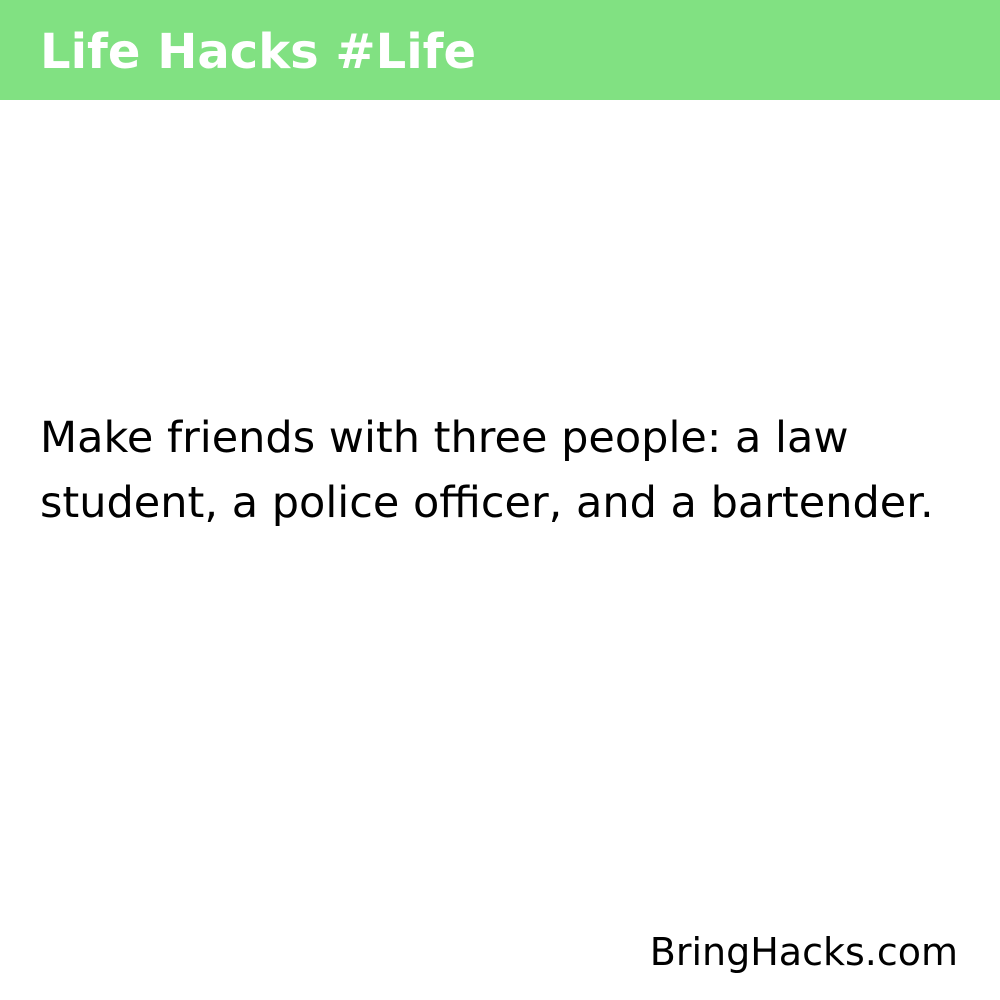 The height and width of the screenshot is (1000, 1000). What do you see at coordinates (803, 952) in the screenshot?
I see `site-watermark: BringHacks.com` at bounding box center [803, 952].